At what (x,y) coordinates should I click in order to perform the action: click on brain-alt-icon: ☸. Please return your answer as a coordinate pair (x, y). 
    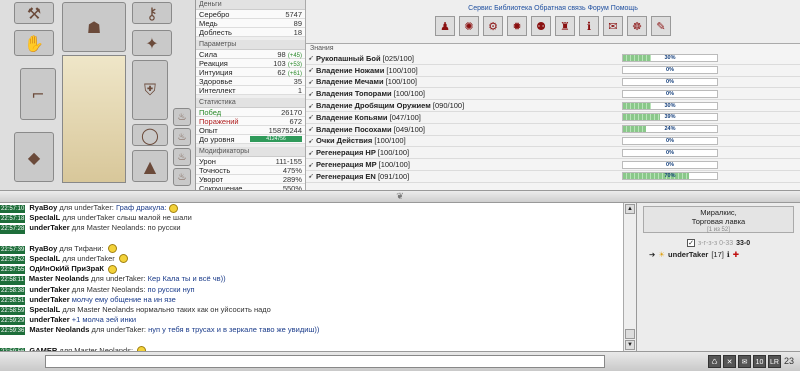
    Looking at the image, I should click on (637, 26).